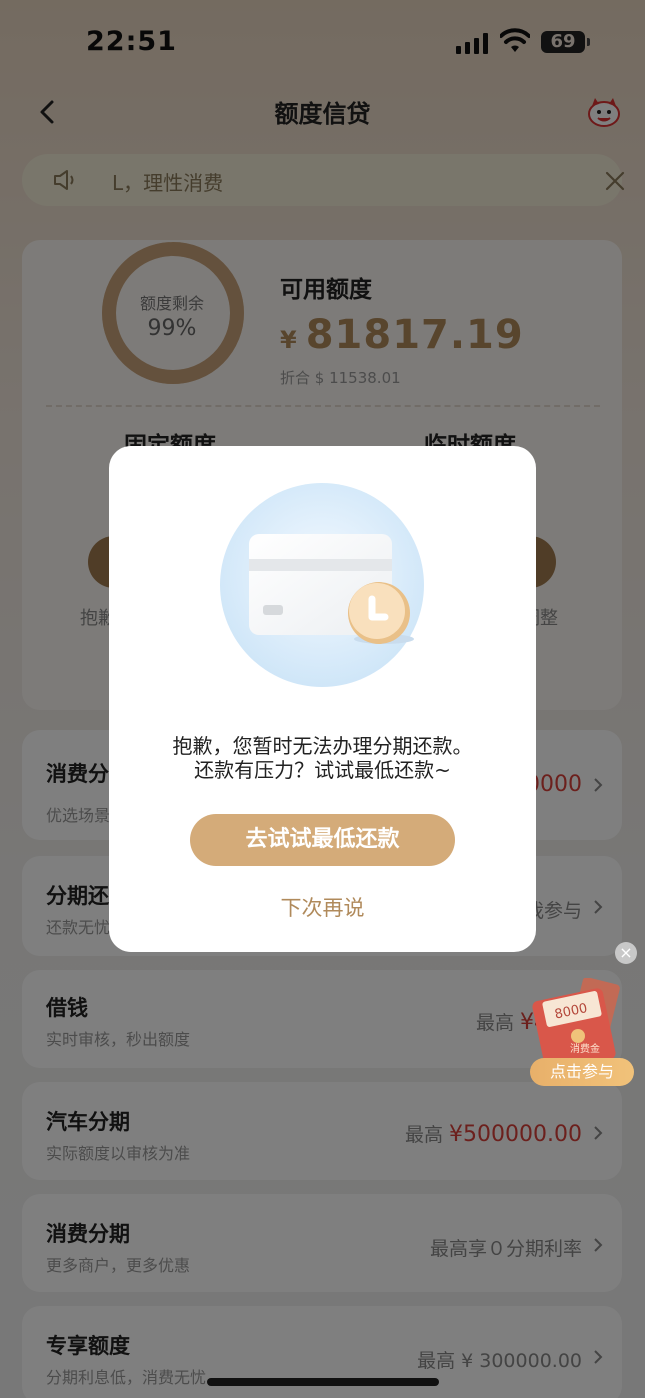  I want to click on try-min-repayment-button: 去试试最低还款, so click(322, 840).